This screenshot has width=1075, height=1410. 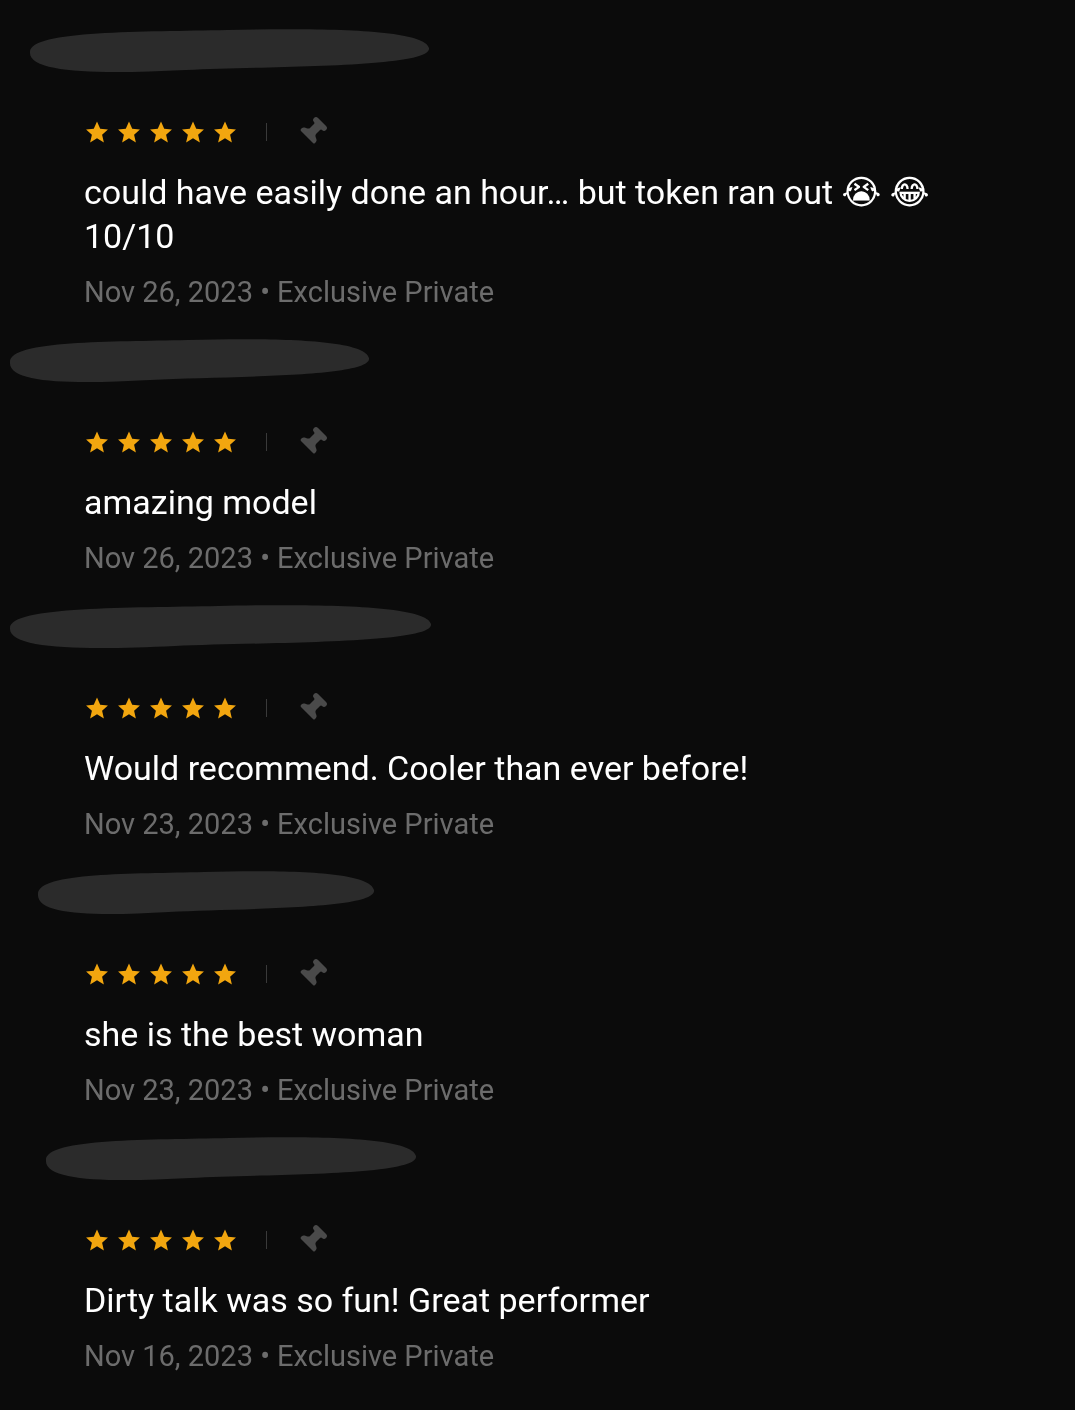 What do you see at coordinates (367, 1300) in the screenshot?
I see `review-text: Dirty talk was so fun! Great performer` at bounding box center [367, 1300].